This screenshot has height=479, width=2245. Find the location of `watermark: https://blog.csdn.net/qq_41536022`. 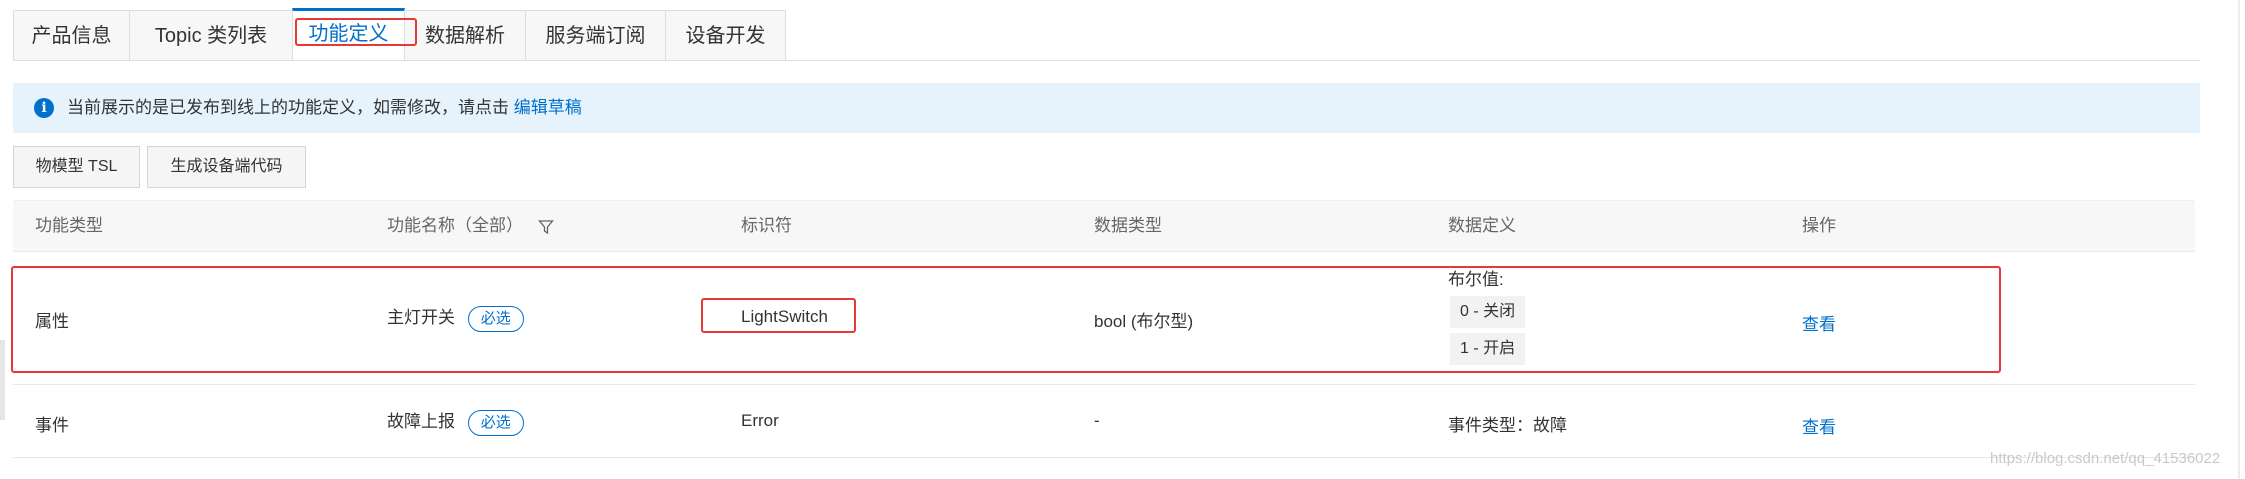

watermark: https://blog.csdn.net/qq_41536022 is located at coordinates (2105, 458).